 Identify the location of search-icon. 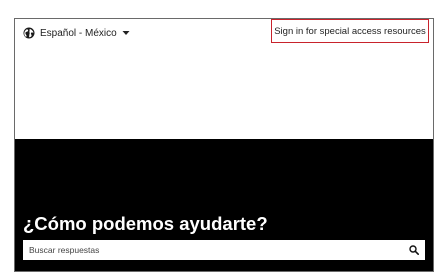
(414, 250).